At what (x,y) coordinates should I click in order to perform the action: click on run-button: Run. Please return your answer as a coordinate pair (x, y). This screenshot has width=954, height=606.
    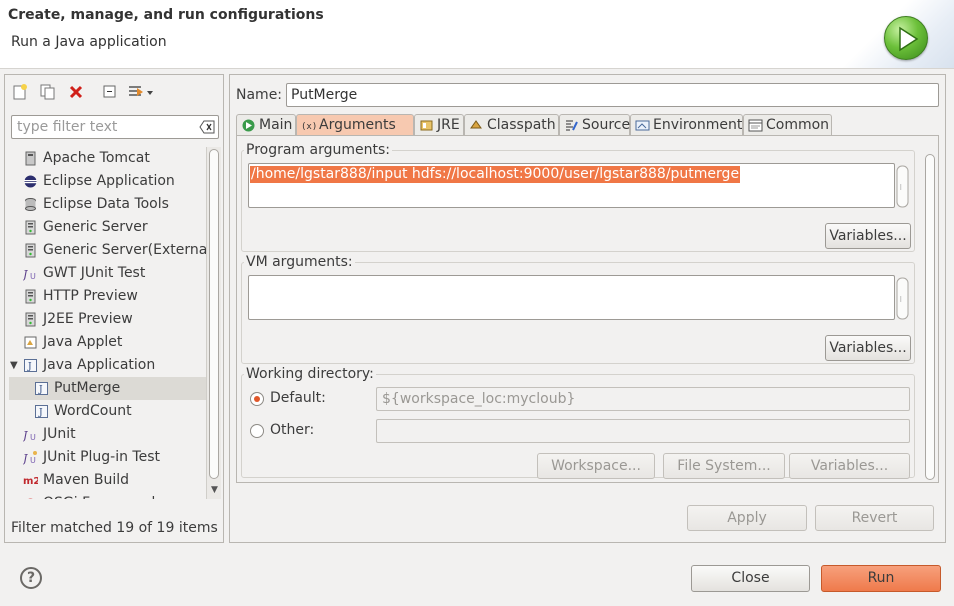
    Looking at the image, I should click on (881, 578).